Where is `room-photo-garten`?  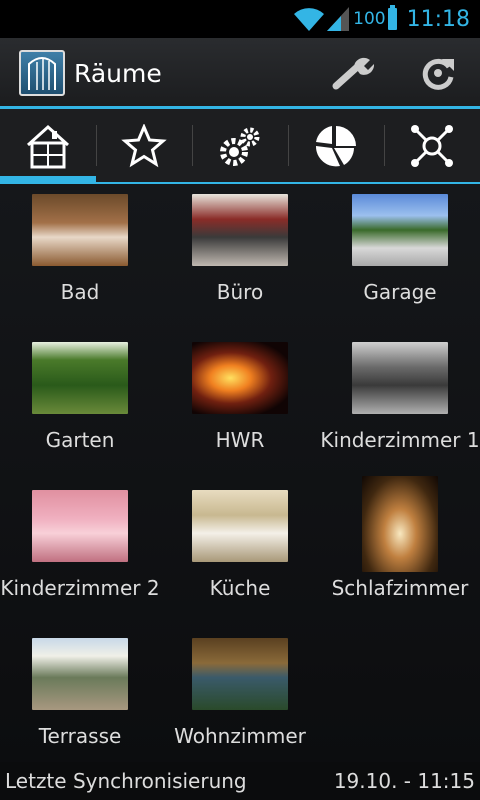 room-photo-garten is located at coordinates (80, 378).